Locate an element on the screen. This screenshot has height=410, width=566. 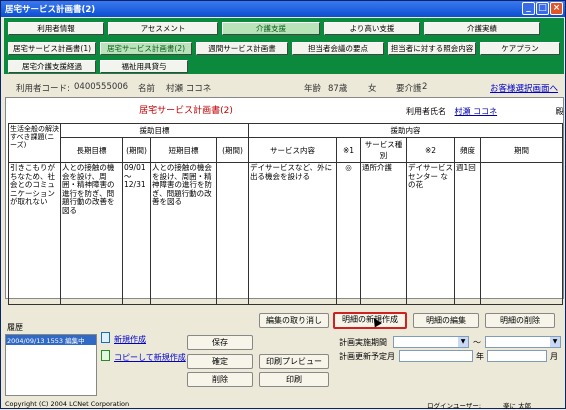
document-user-name: 村瀬 ココネ is located at coordinates (476, 111).